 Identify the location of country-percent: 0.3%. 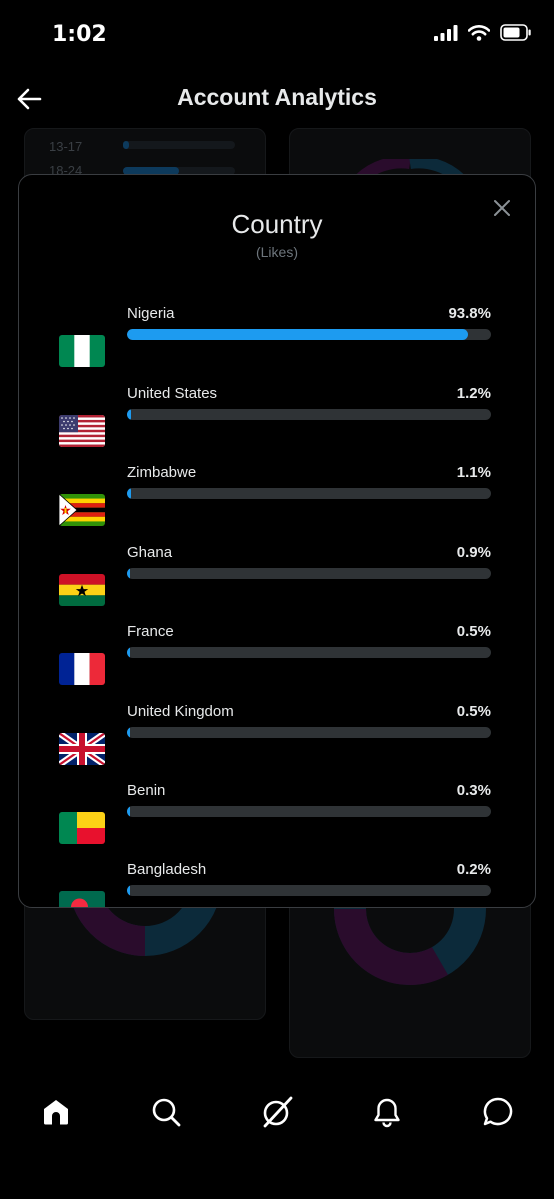
(473, 790).